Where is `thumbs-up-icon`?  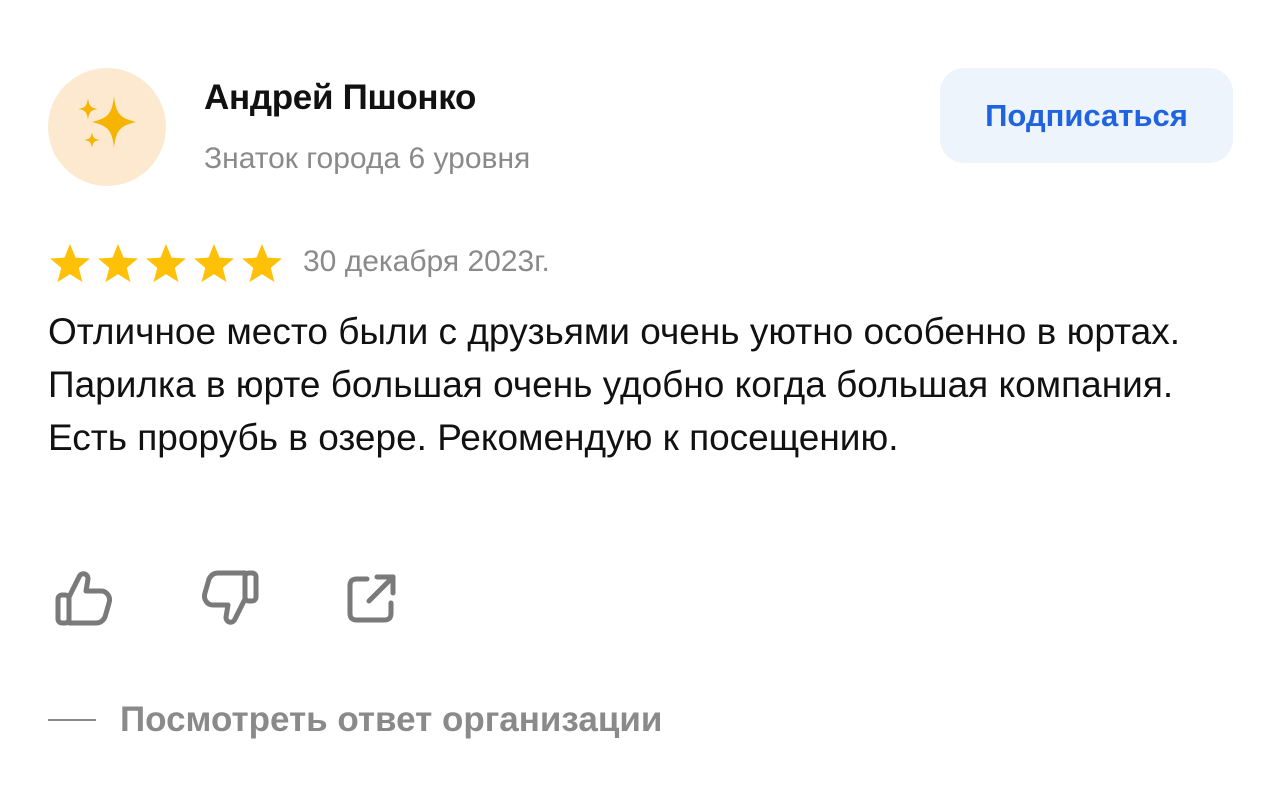 thumbs-up-icon is located at coordinates (83, 598).